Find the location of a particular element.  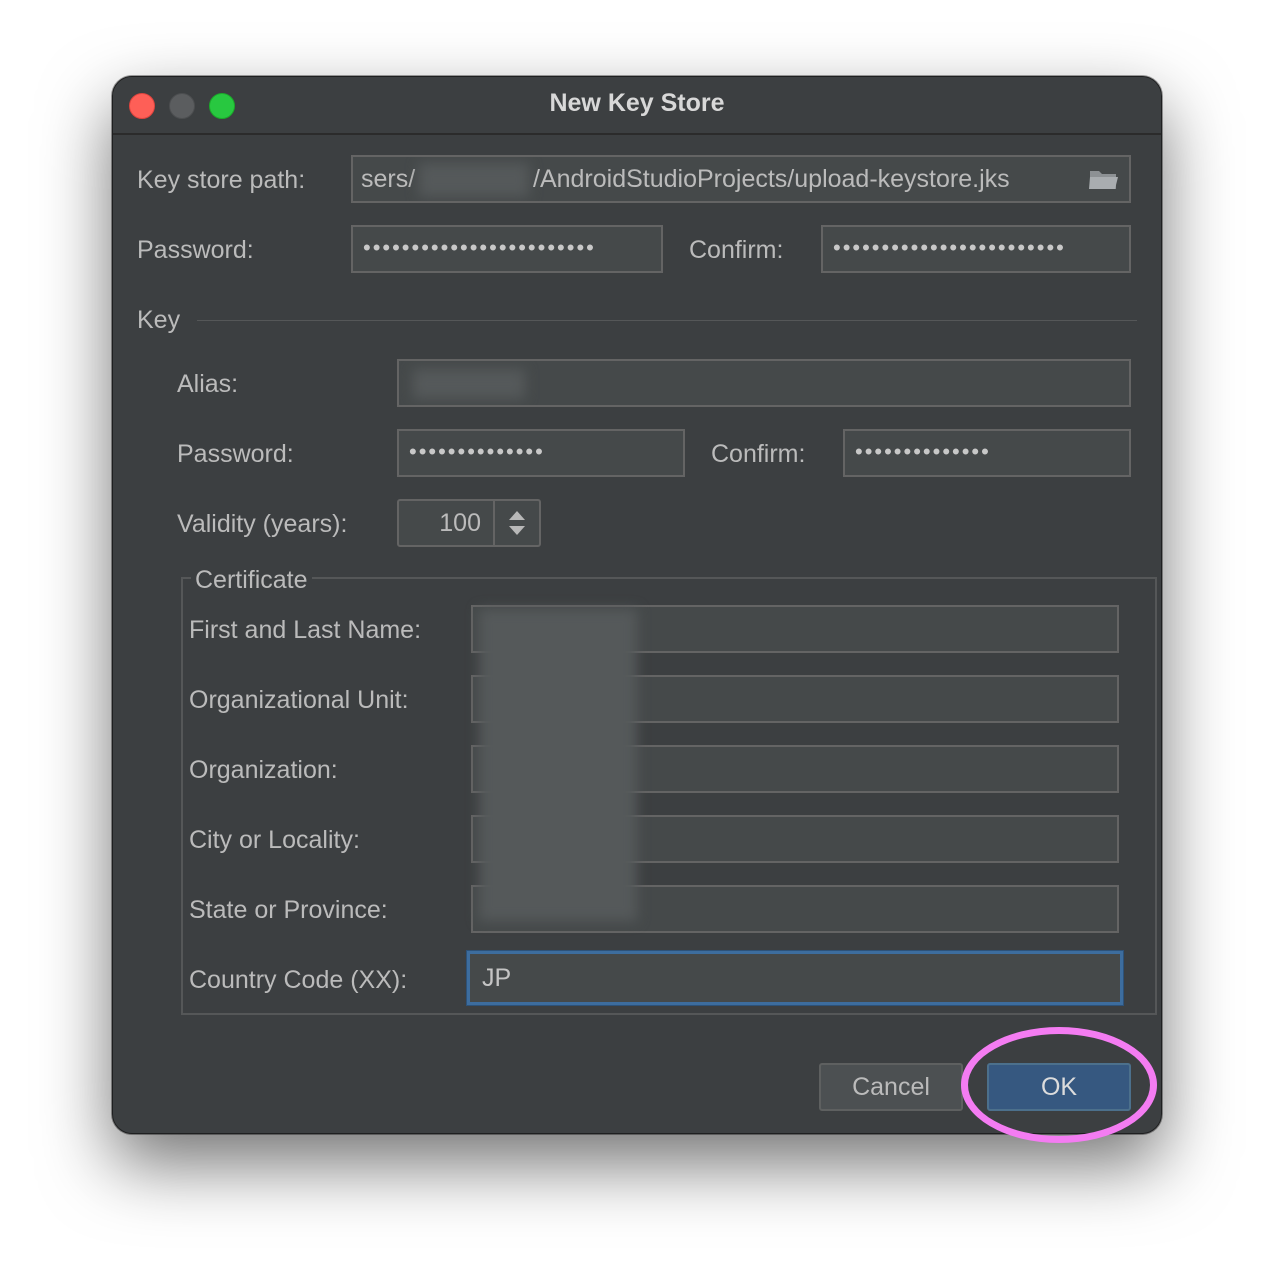

state-province-label: State or Province: is located at coordinates (288, 910).